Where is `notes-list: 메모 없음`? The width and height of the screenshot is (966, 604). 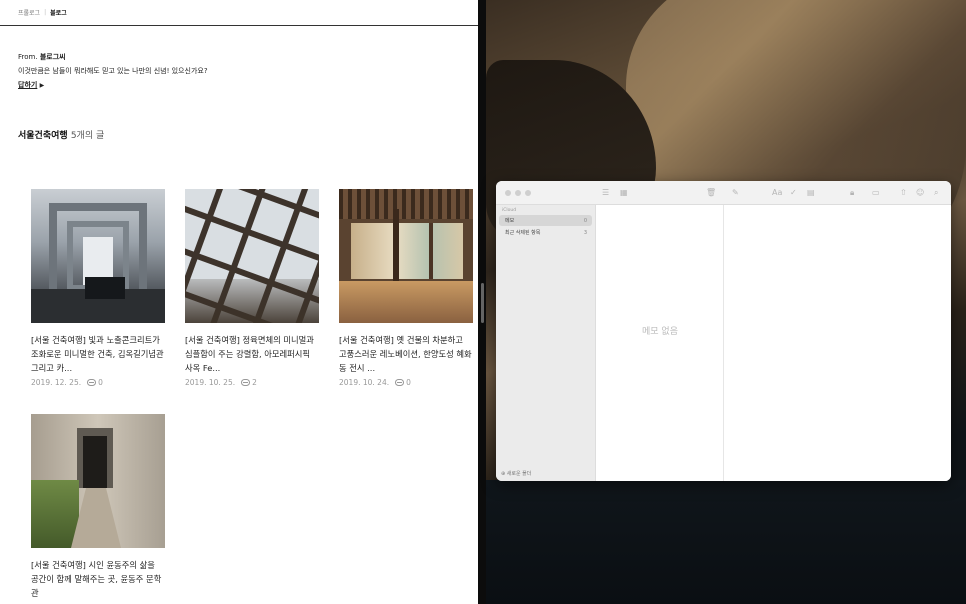 notes-list: 메모 없음 is located at coordinates (660, 343).